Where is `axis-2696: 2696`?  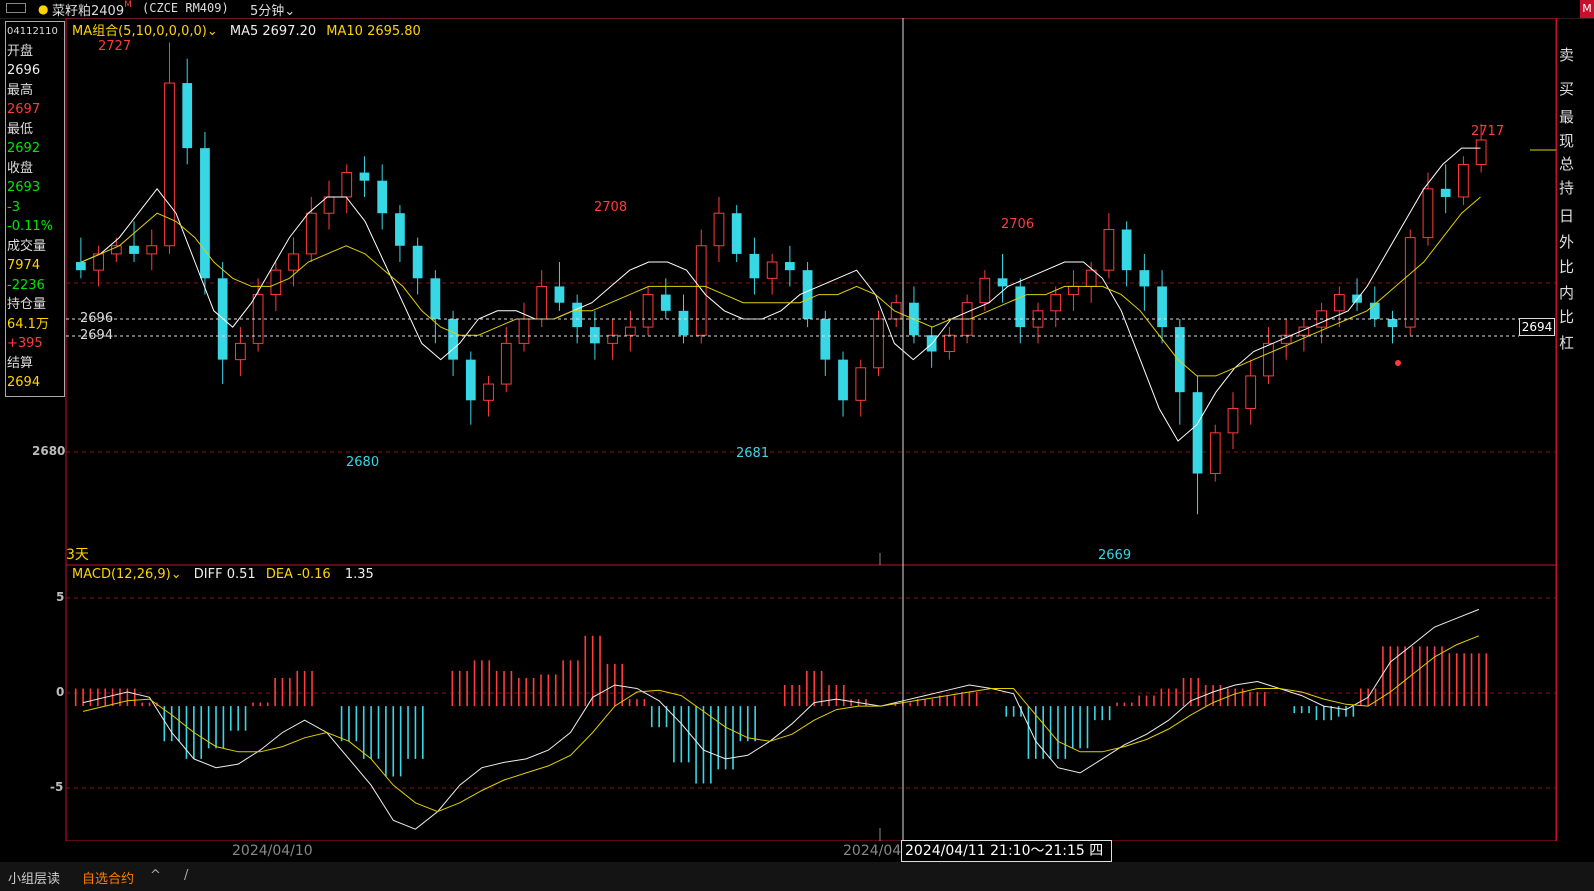
axis-2696: 2696 is located at coordinates (97, 318).